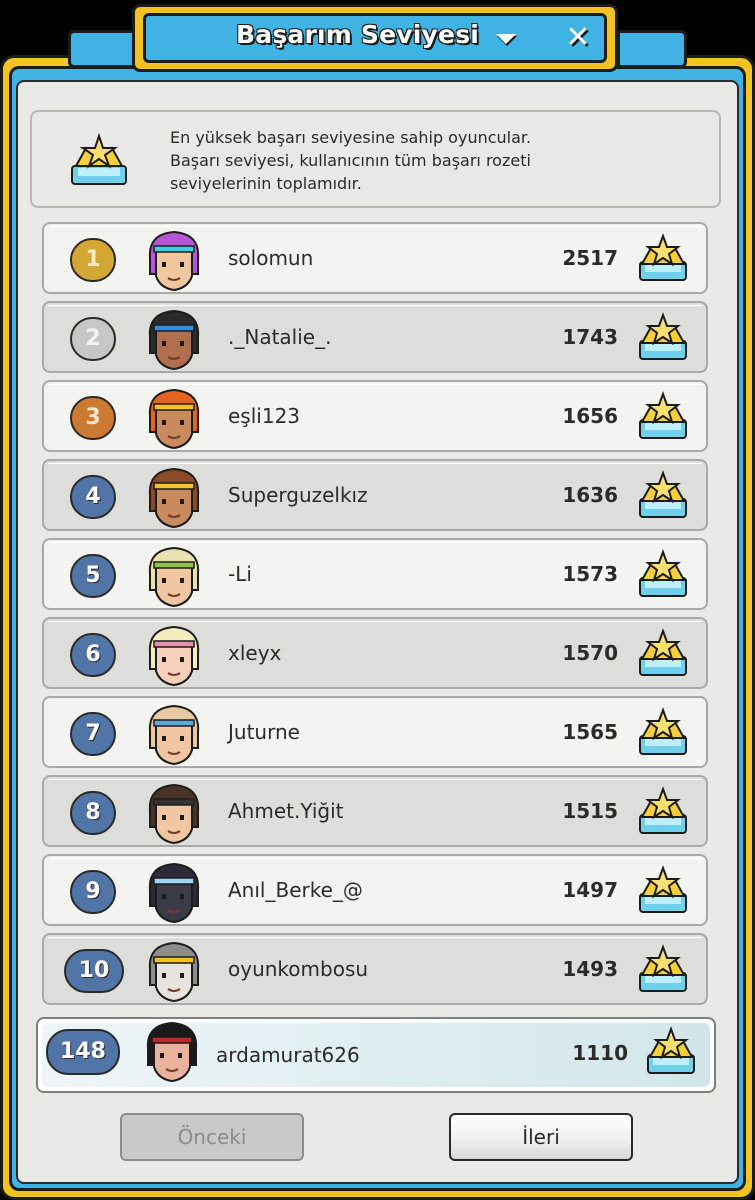 This screenshot has height=1200, width=755. I want to click on rank-badge: 8, so click(93, 813).